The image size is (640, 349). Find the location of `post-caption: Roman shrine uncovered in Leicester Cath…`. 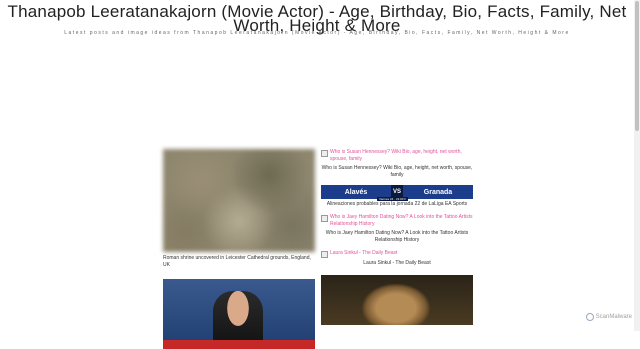

post-caption: Roman shrine uncovered in Leicester Cath… is located at coordinates (237, 261).